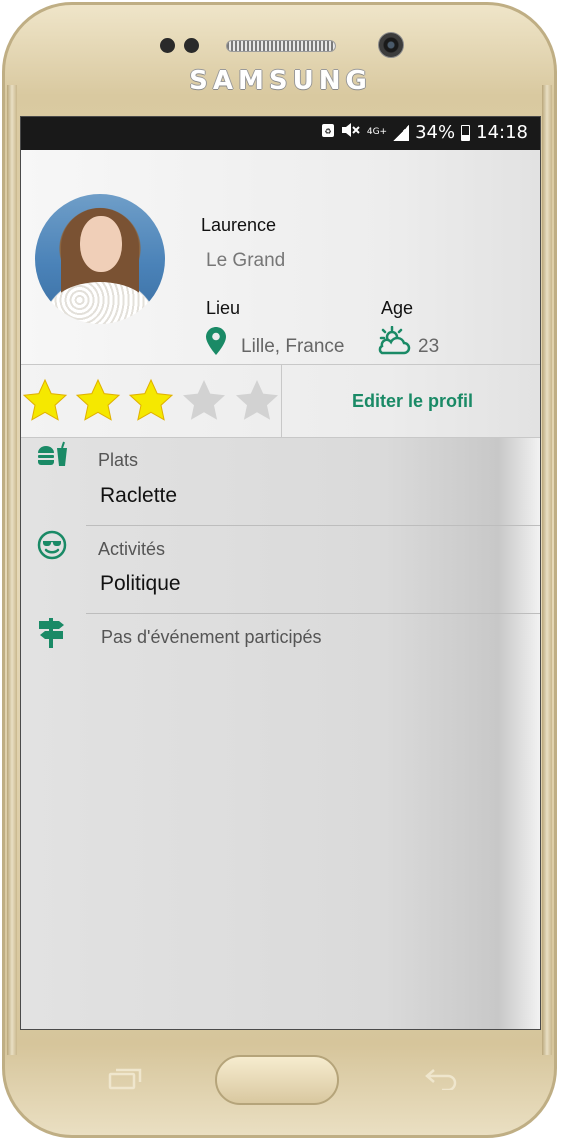  I want to click on cool-face-icon, so click(52, 547).